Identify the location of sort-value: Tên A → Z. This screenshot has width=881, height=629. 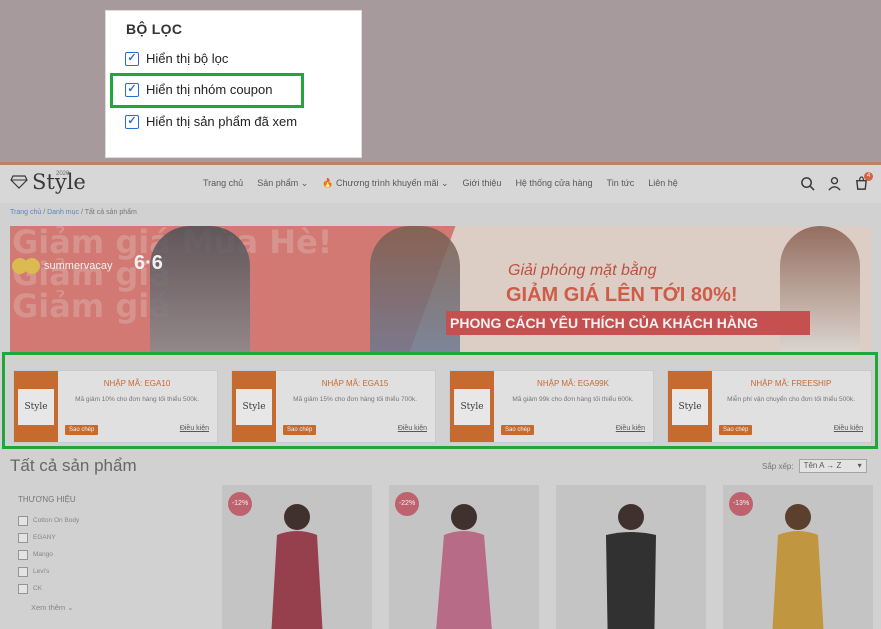
(822, 465).